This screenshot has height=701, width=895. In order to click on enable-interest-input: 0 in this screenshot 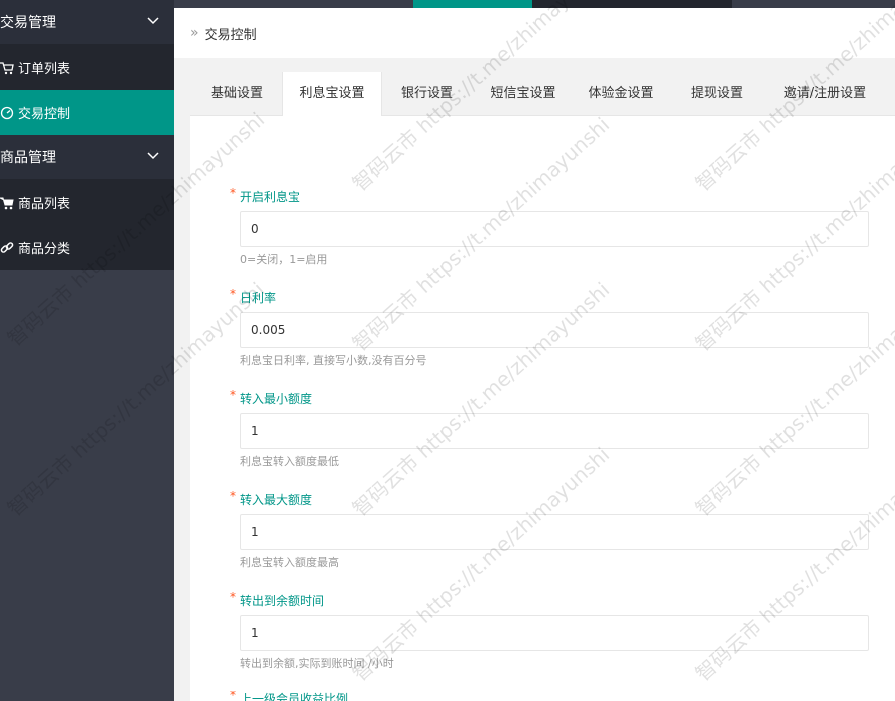, I will do `click(554, 229)`.